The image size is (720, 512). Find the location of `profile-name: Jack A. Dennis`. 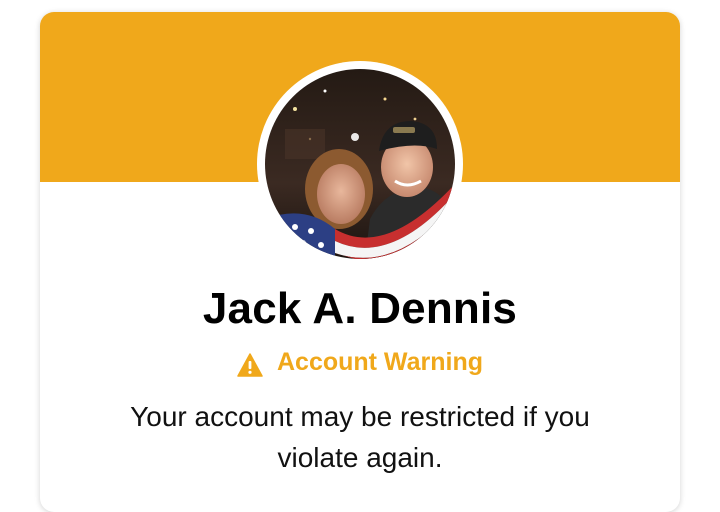

profile-name: Jack A. Dennis is located at coordinates (360, 308).